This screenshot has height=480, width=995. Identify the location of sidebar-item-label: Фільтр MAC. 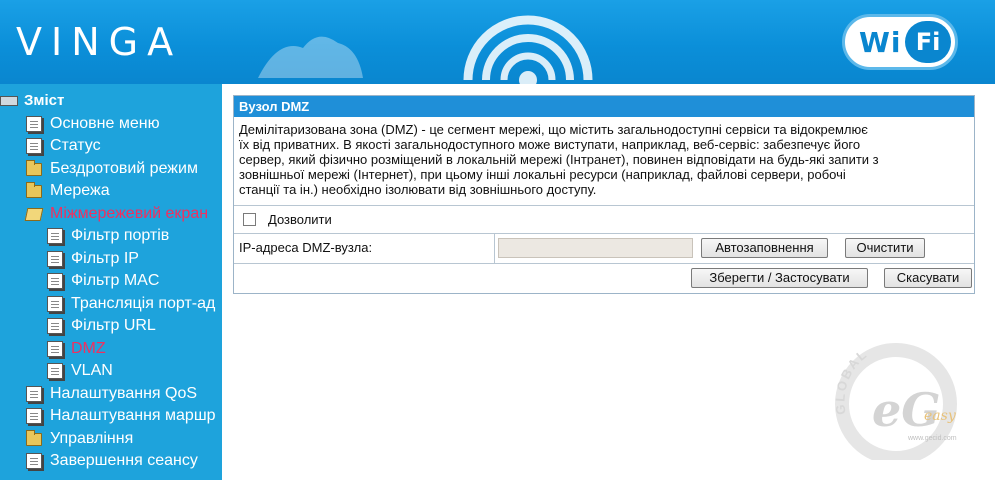
(115, 280).